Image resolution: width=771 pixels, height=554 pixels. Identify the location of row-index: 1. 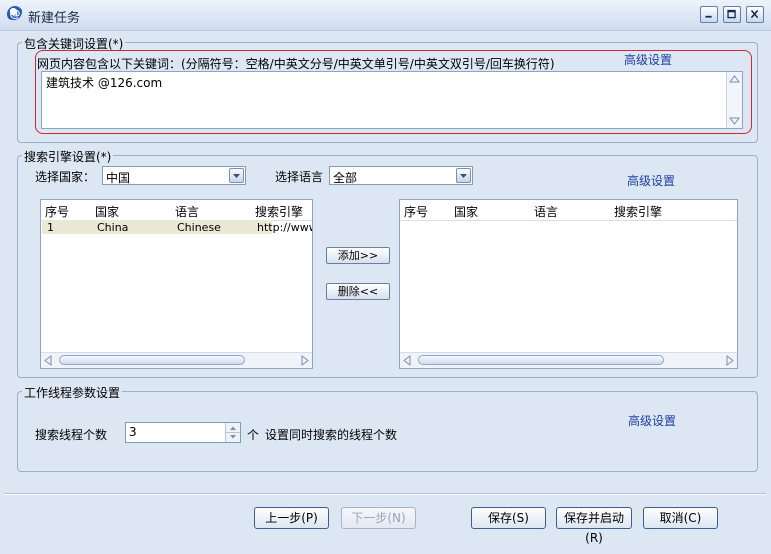
(50, 227).